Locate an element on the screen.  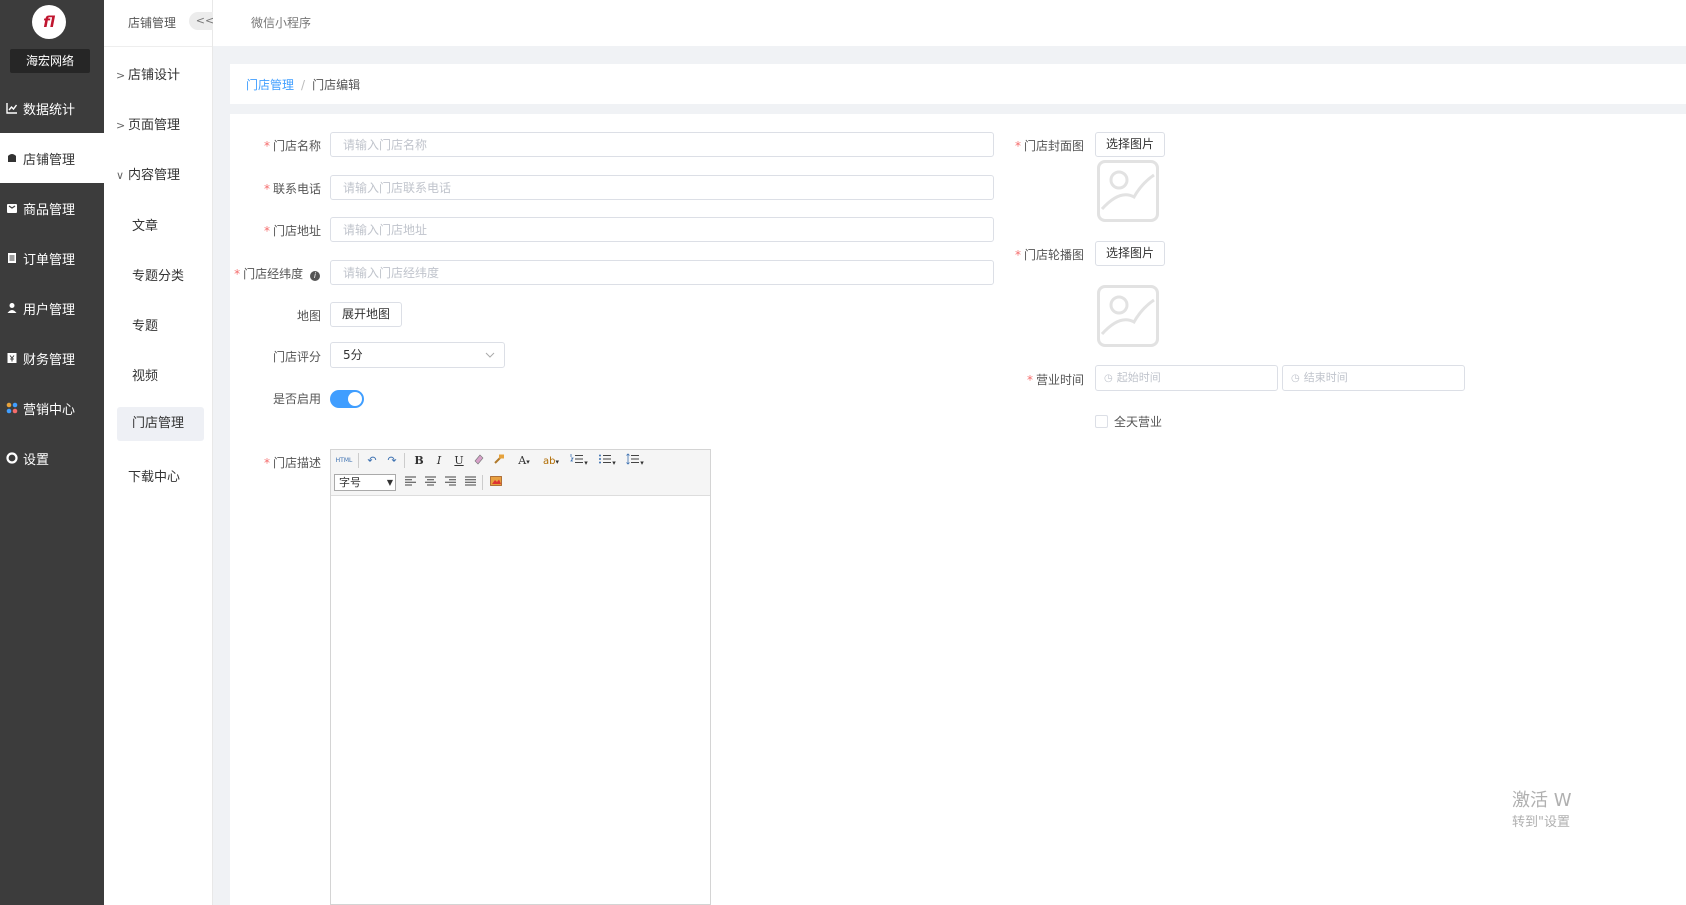
redo-icon: ↷ is located at coordinates (392, 461).